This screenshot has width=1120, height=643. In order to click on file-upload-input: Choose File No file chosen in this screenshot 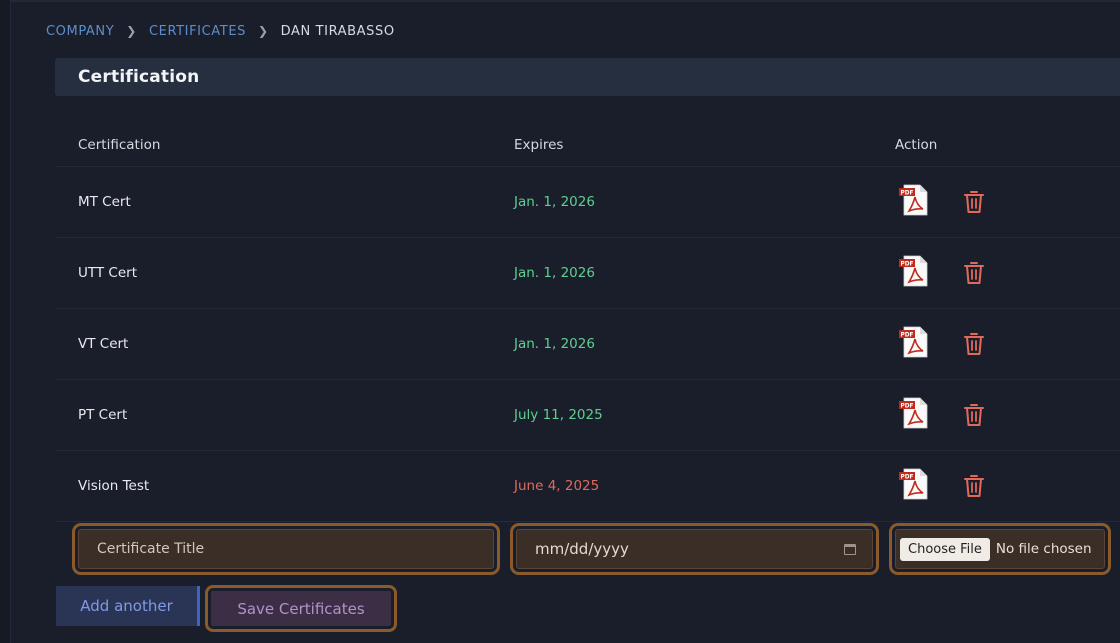, I will do `click(1000, 549)`.